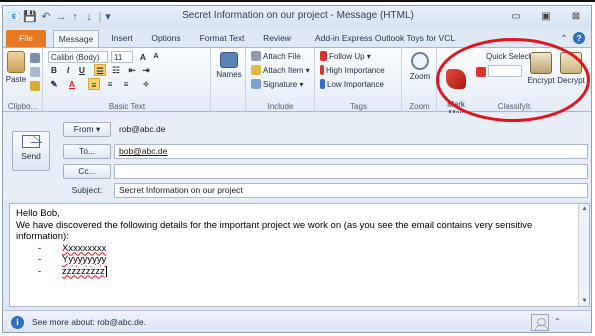  What do you see at coordinates (156, 57) in the screenshot?
I see `shrink-font-icon: A` at bounding box center [156, 57].